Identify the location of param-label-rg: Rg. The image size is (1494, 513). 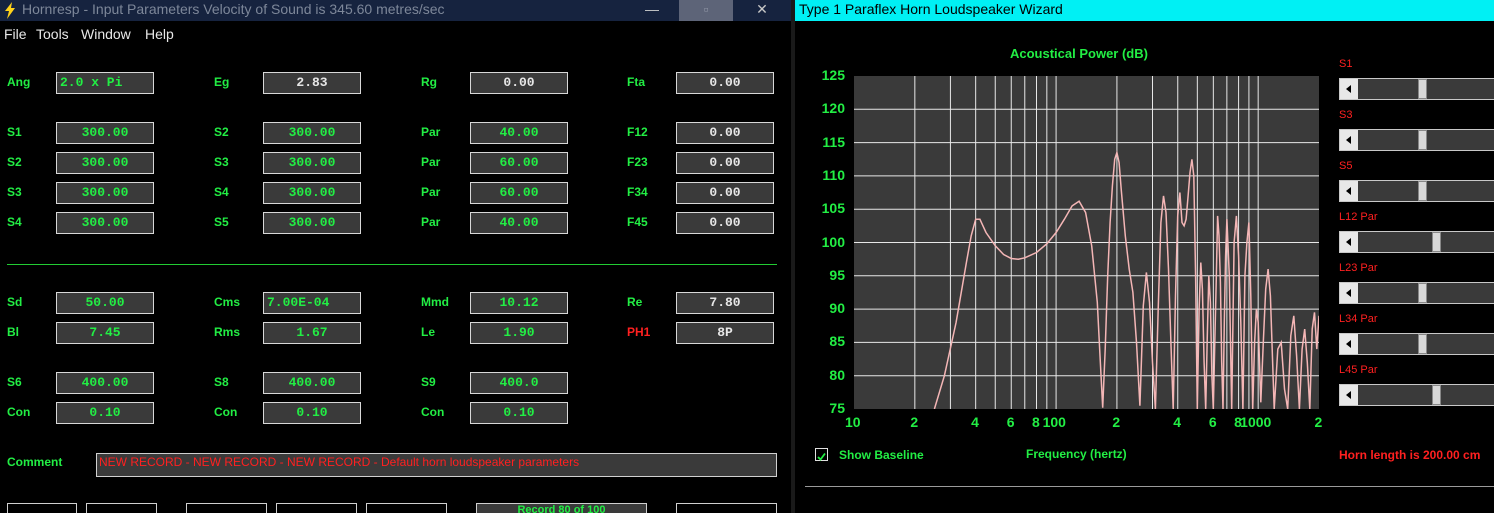
(429, 82).